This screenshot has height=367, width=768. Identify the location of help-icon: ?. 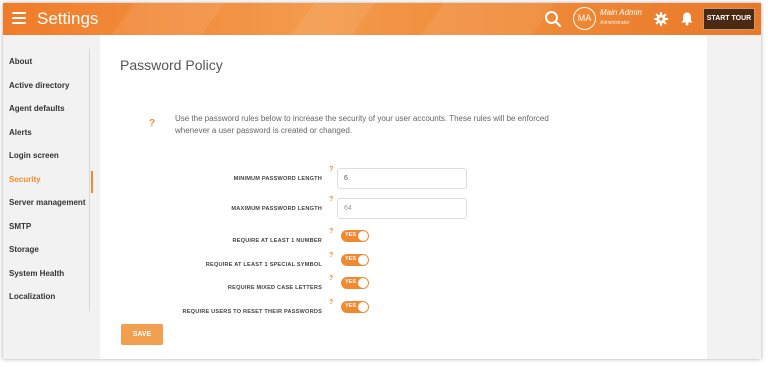
(152, 123).